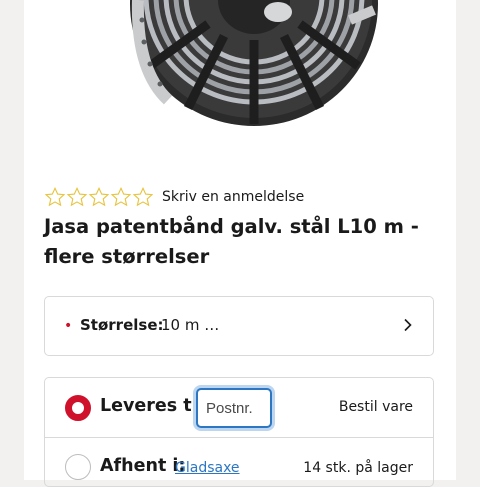  What do you see at coordinates (375, 407) in the screenshot?
I see `deliver-action: Bestil vare` at bounding box center [375, 407].